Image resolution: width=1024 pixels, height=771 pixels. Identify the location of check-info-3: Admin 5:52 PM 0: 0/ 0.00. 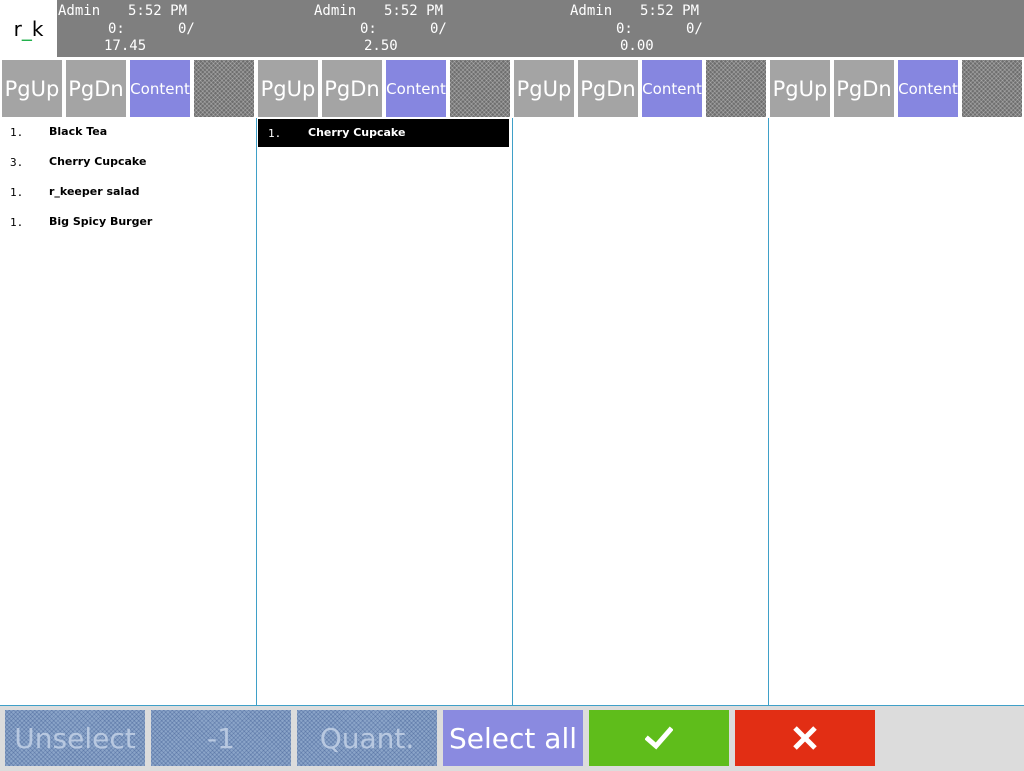
(670, 30).